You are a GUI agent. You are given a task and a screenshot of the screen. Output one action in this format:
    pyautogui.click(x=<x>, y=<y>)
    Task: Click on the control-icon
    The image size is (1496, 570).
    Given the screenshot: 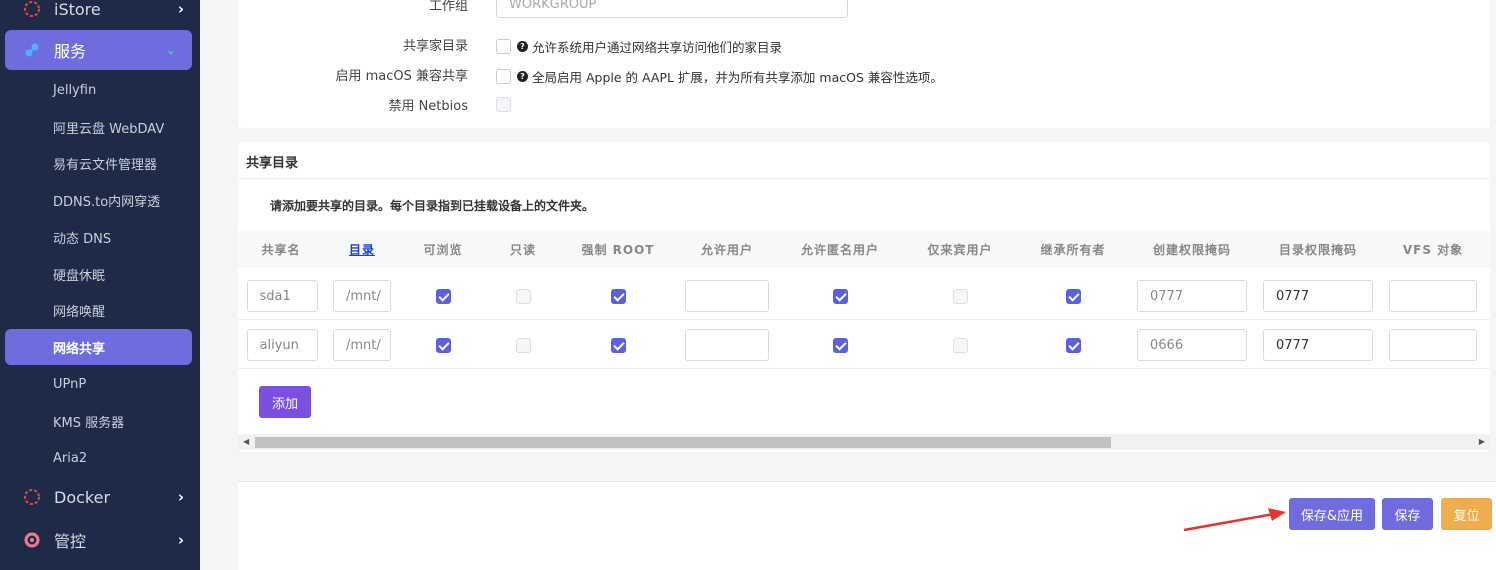 What is the action you would take?
    pyautogui.click(x=32, y=540)
    